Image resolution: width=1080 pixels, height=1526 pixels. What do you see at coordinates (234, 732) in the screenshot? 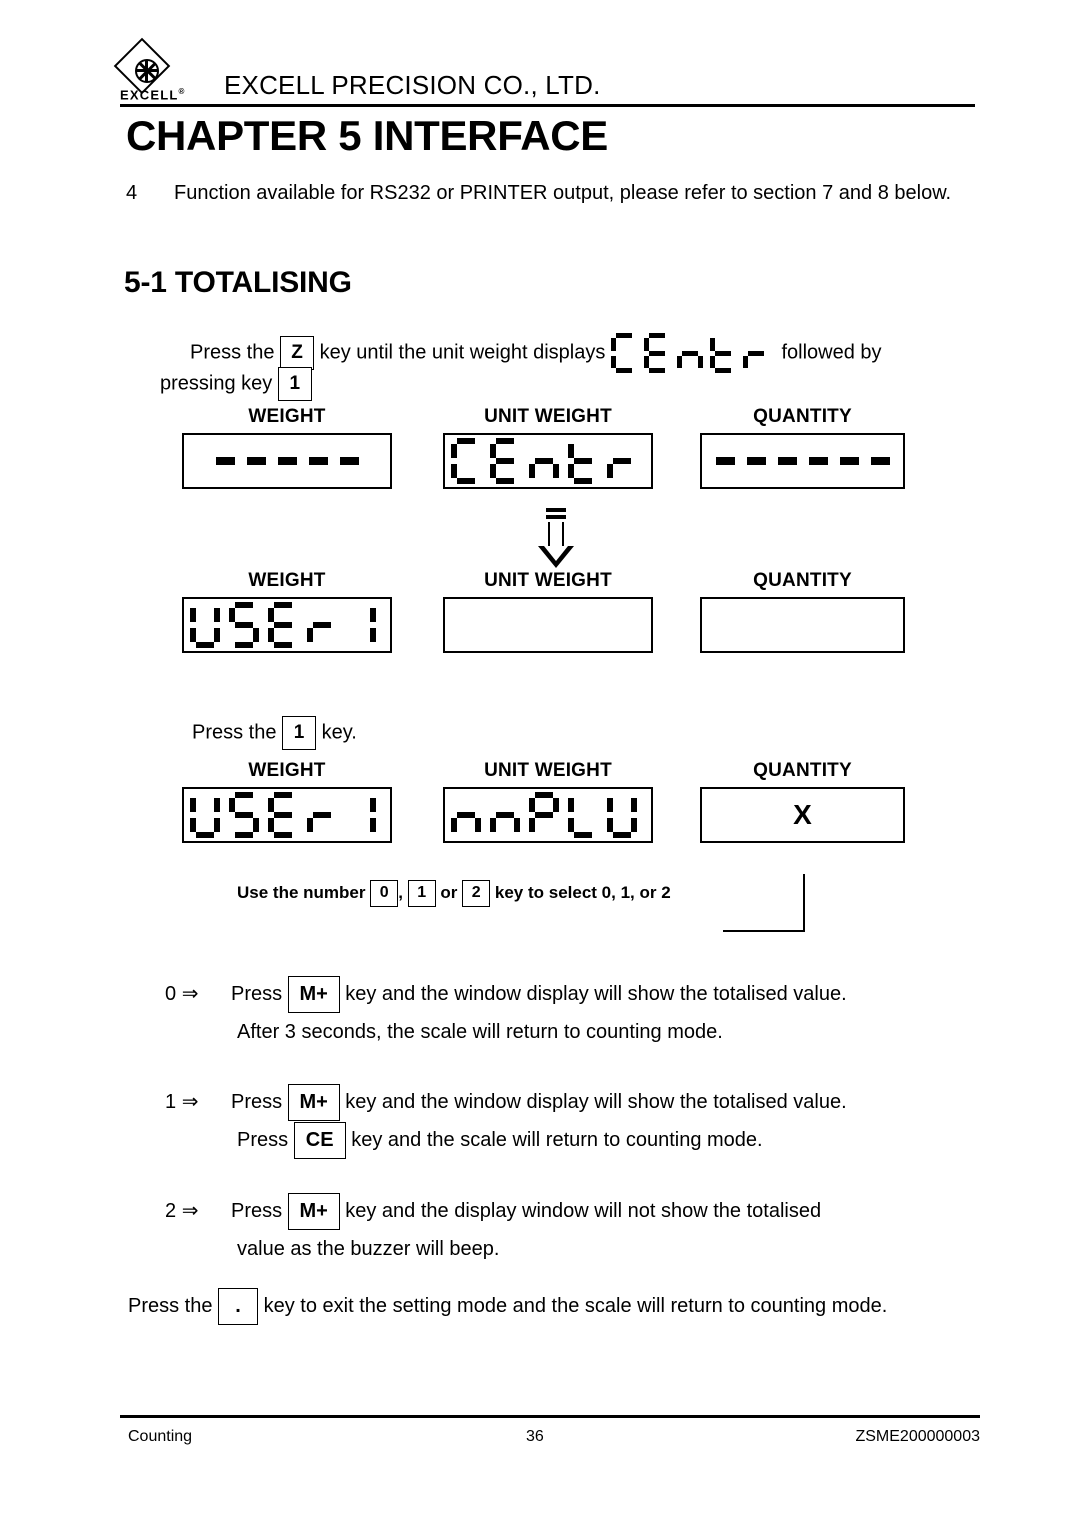
I see `press-step2-prefix: Press the` at bounding box center [234, 732].